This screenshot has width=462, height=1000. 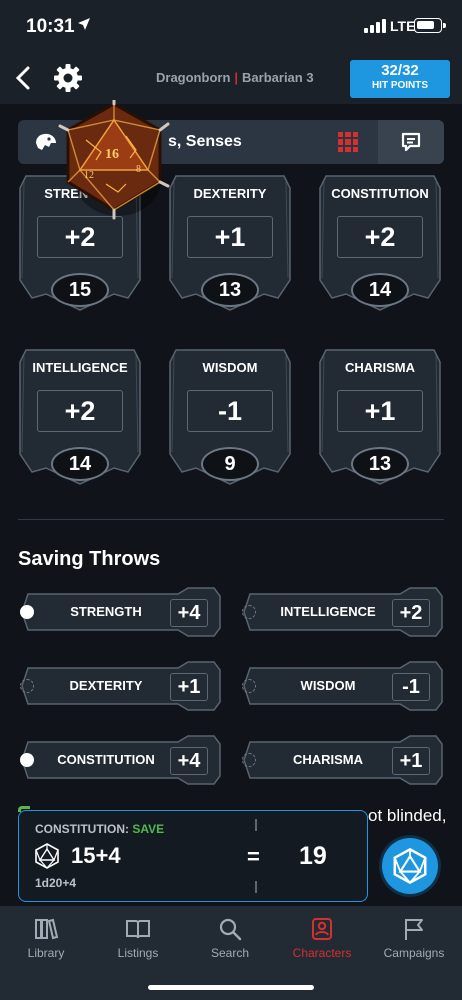 What do you see at coordinates (230, 193) in the screenshot?
I see `ability-name: DEXTERITY` at bounding box center [230, 193].